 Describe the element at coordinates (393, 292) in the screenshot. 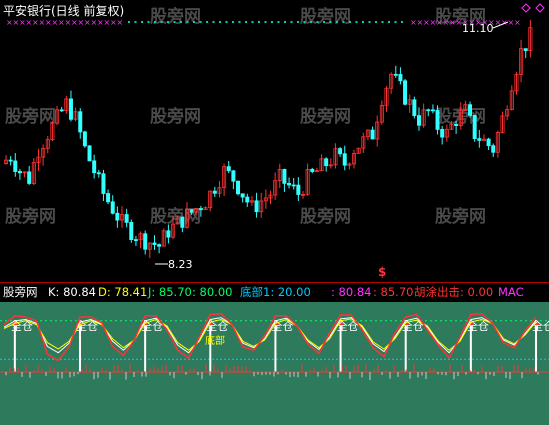

I see `value2-readout: : 85.70` at that location.